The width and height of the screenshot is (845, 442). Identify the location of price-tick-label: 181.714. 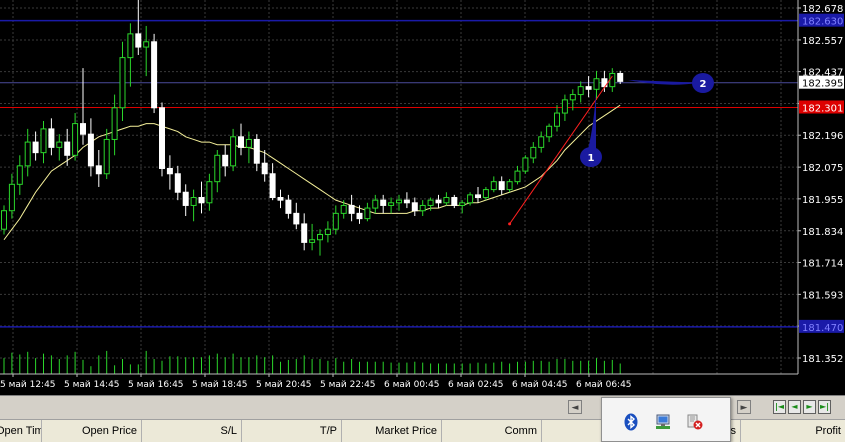
(822, 263).